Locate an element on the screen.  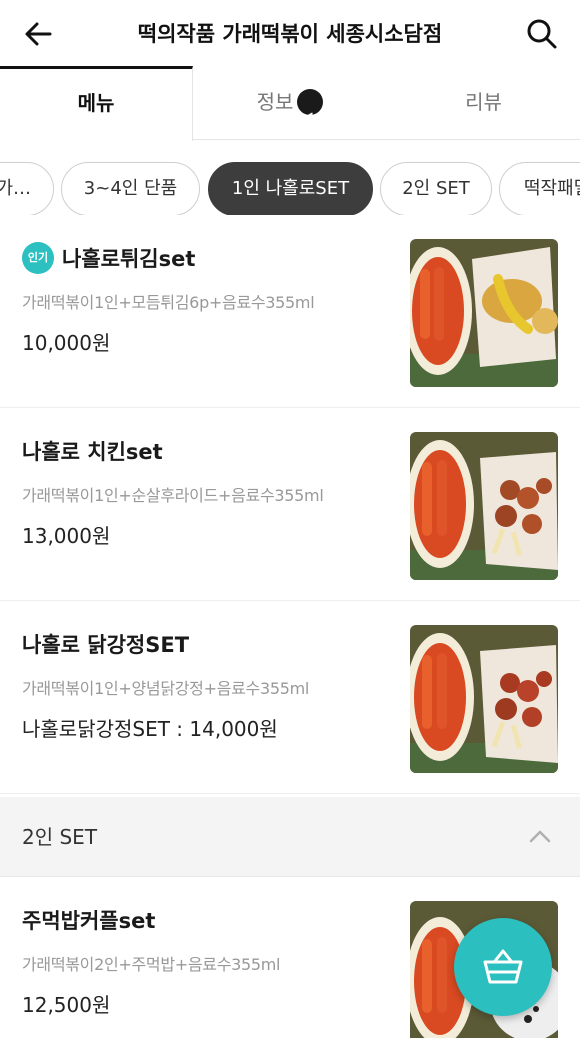
tab-review: 리뷰 is located at coordinates (483, 103).